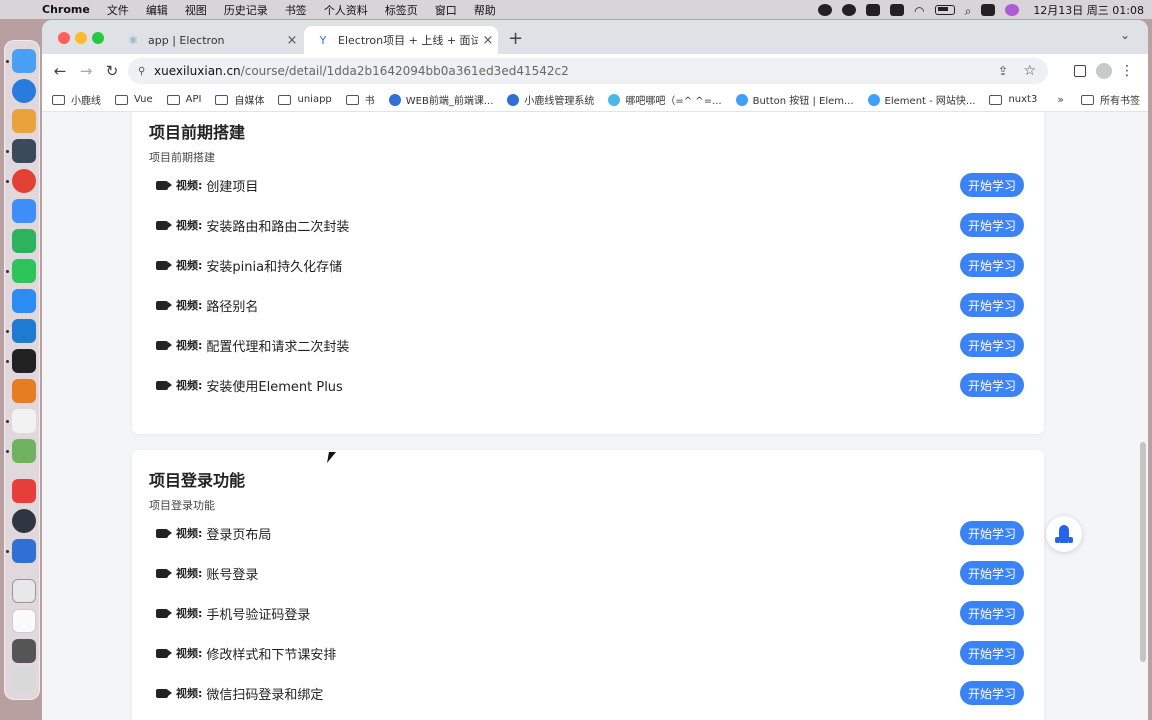  Describe the element at coordinates (24, 451) in the screenshot. I see `sketch-icon` at that location.